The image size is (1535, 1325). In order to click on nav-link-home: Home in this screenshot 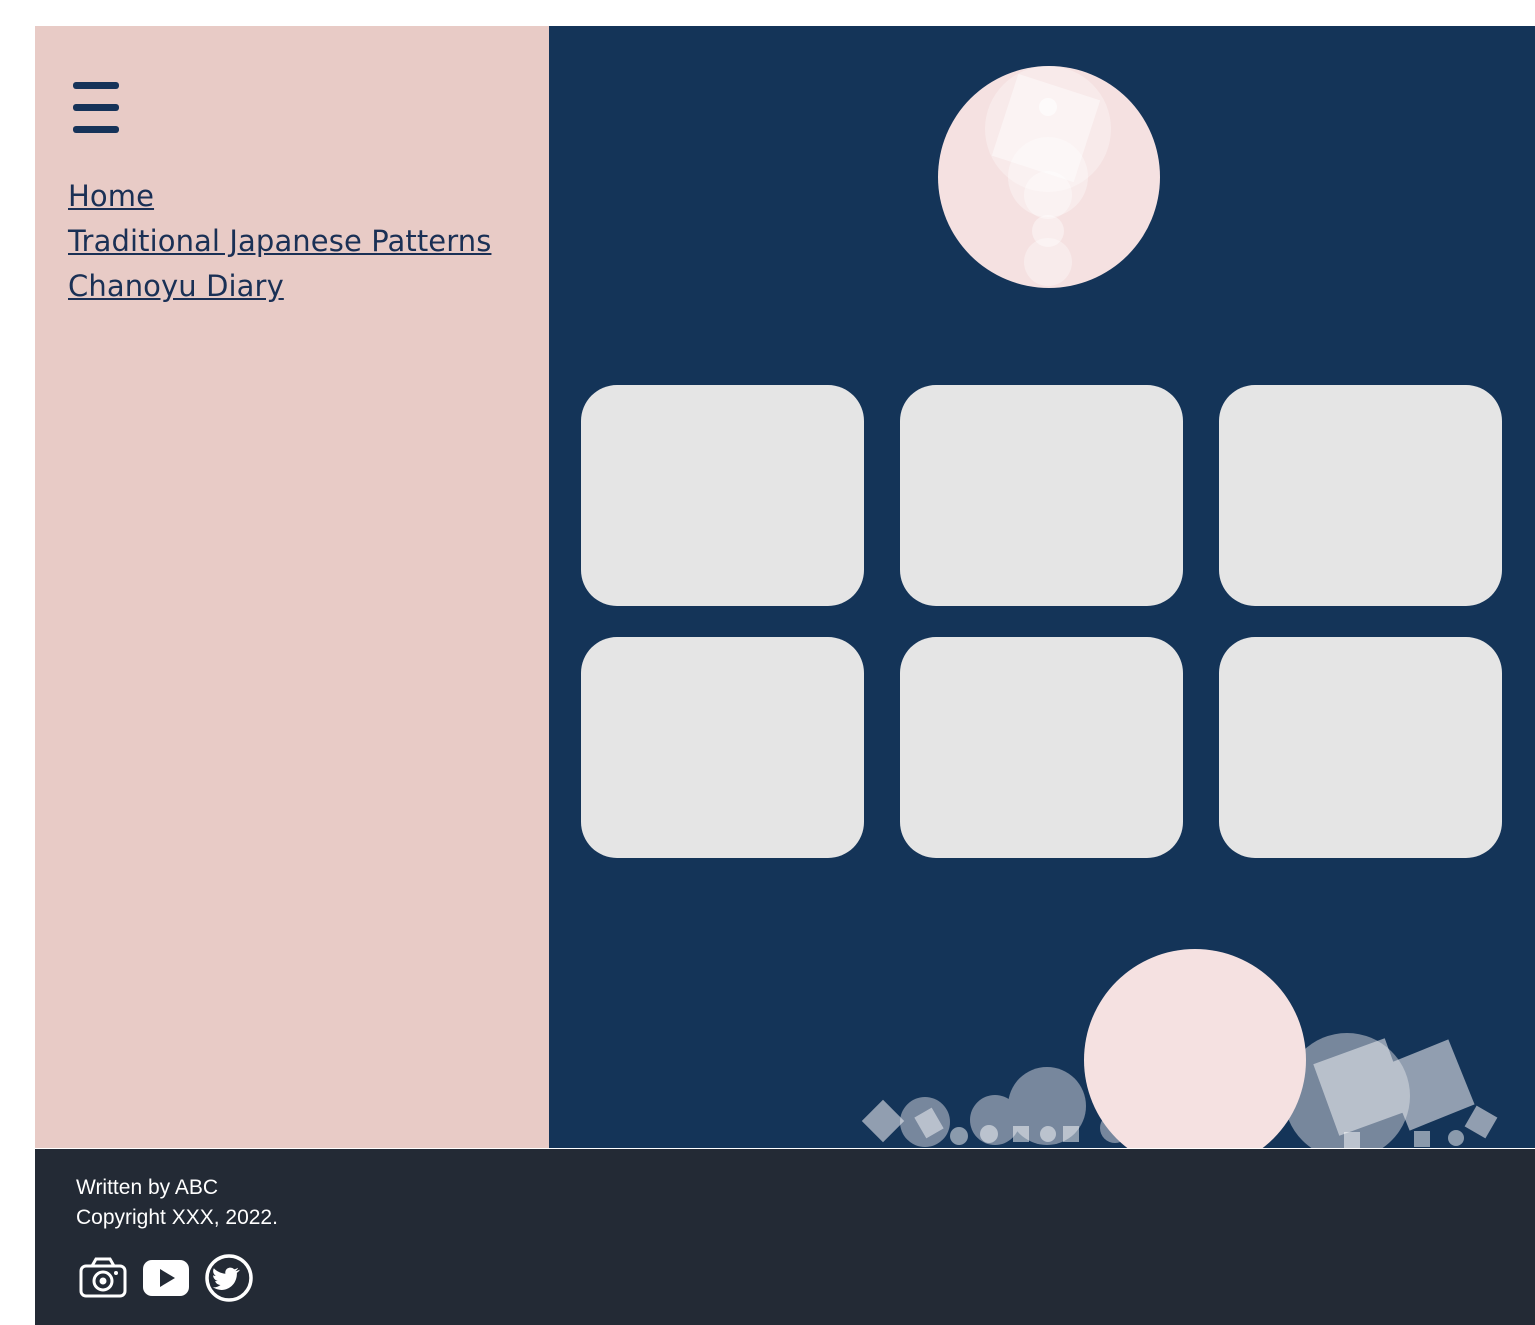, I will do `click(279, 196)`.